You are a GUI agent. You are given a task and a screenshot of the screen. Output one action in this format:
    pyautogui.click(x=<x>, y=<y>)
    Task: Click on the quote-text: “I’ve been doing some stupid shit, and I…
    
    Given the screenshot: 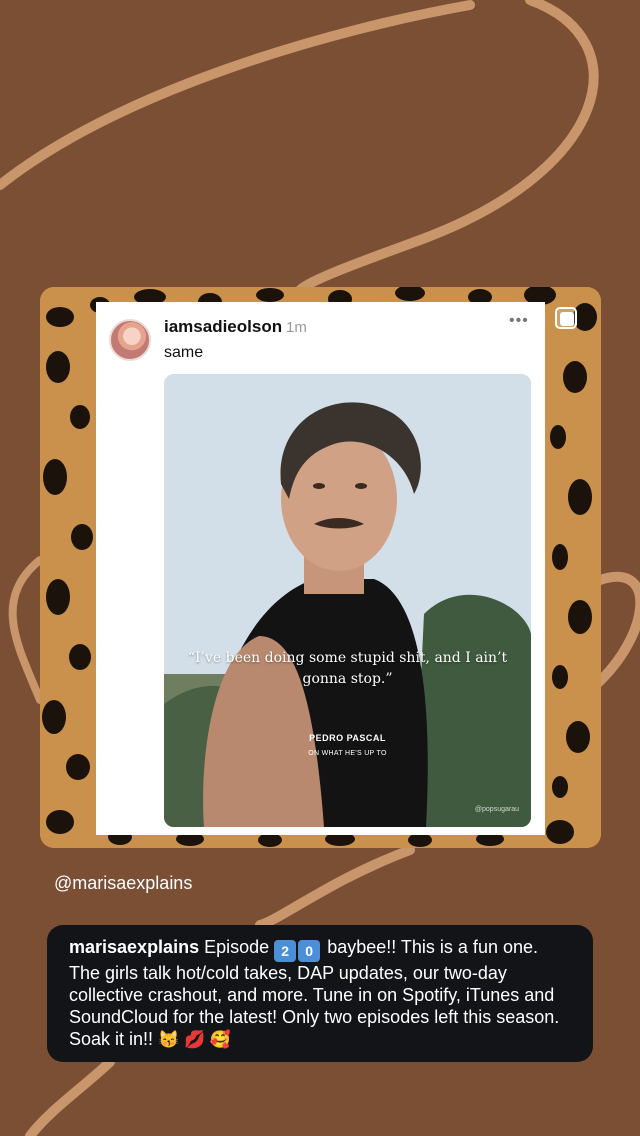 What is the action you would take?
    pyautogui.click(x=347, y=668)
    